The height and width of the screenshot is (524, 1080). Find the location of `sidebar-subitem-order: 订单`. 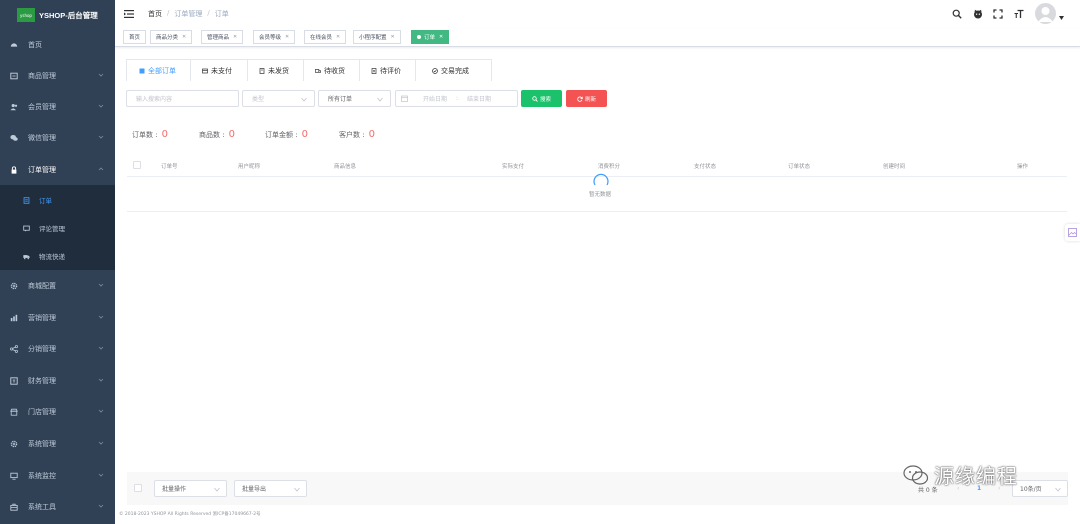

sidebar-subitem-order: 订单 is located at coordinates (57, 200).